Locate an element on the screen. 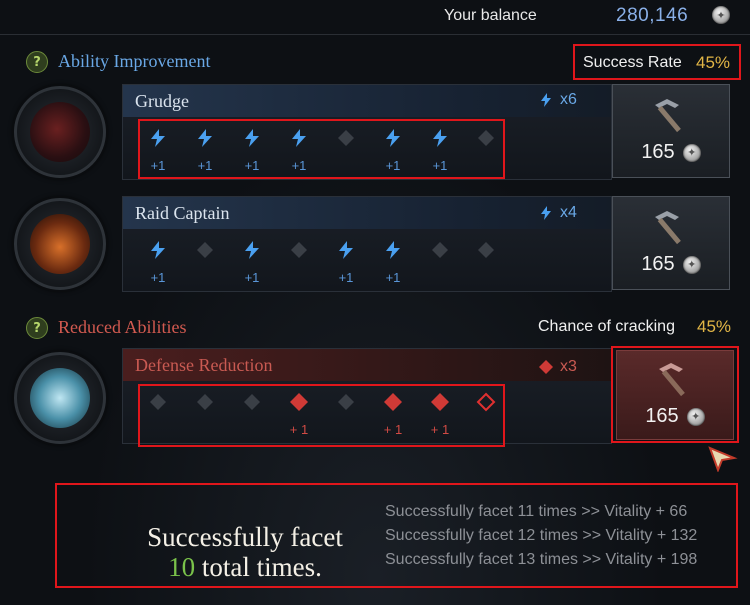 The image size is (750, 605). success-rate-box: Success Rate 45% is located at coordinates (657, 62).